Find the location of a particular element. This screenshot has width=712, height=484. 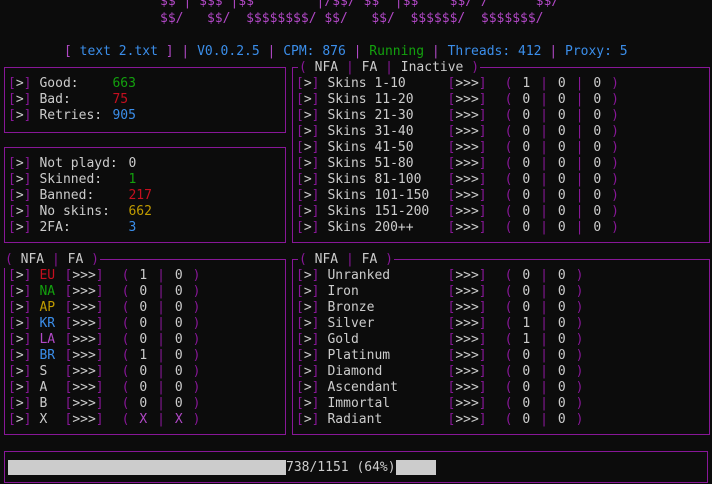

skins-label: Skins 21-30 is located at coordinates (370, 115).